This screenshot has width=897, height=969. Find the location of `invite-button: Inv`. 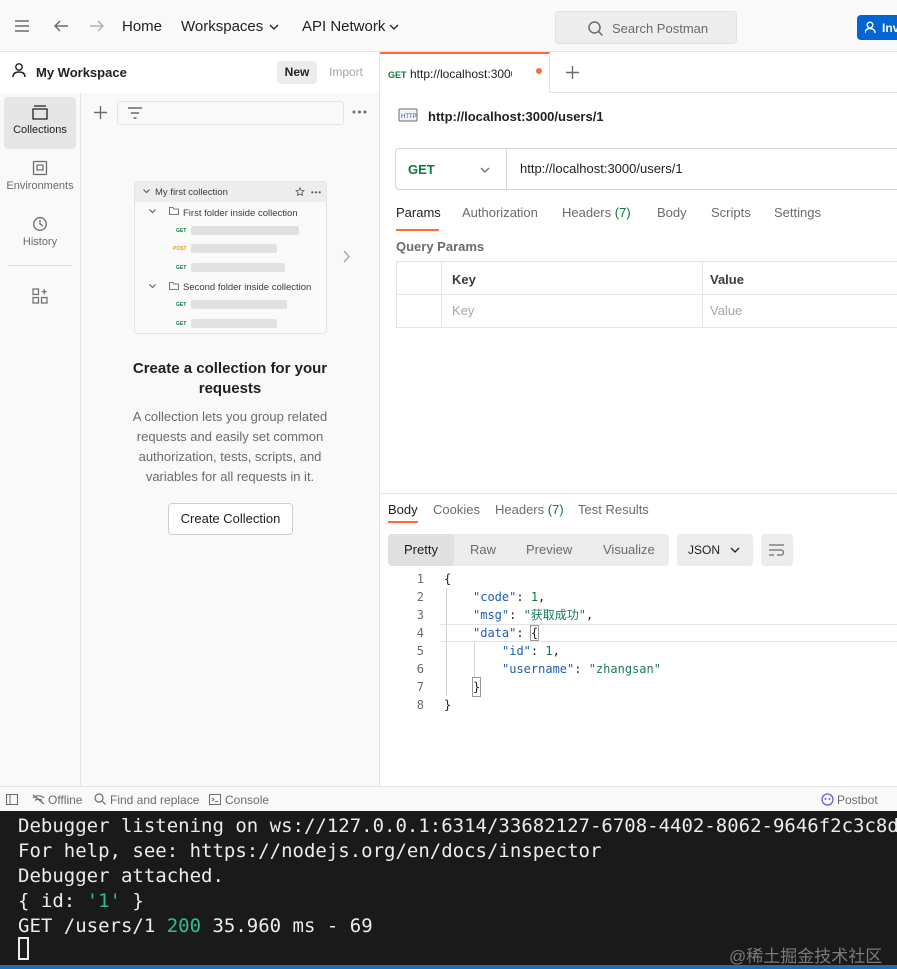

invite-button: Inv is located at coordinates (877, 27).